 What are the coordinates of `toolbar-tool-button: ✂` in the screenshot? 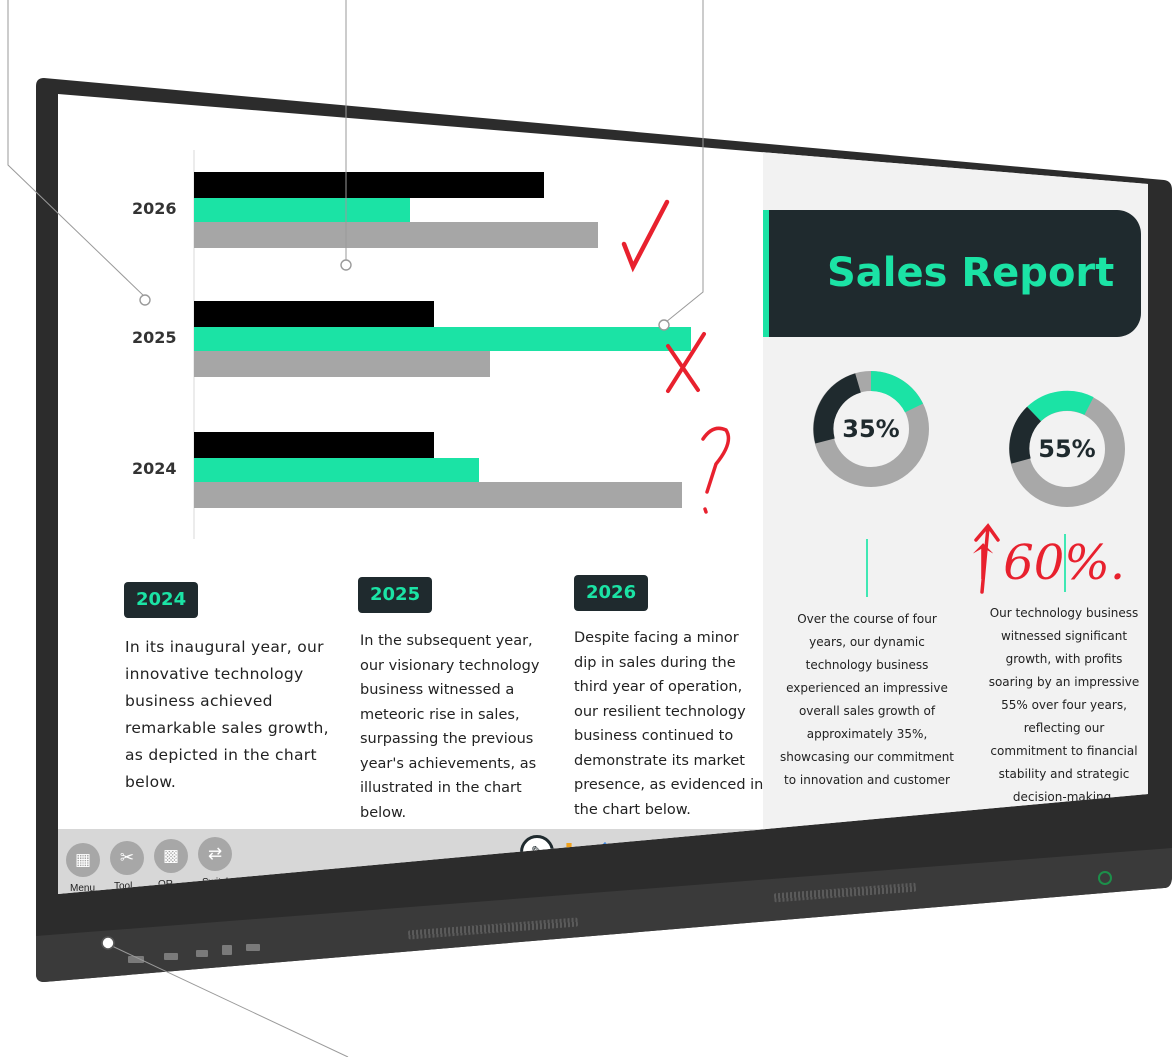 It's located at (127, 858).